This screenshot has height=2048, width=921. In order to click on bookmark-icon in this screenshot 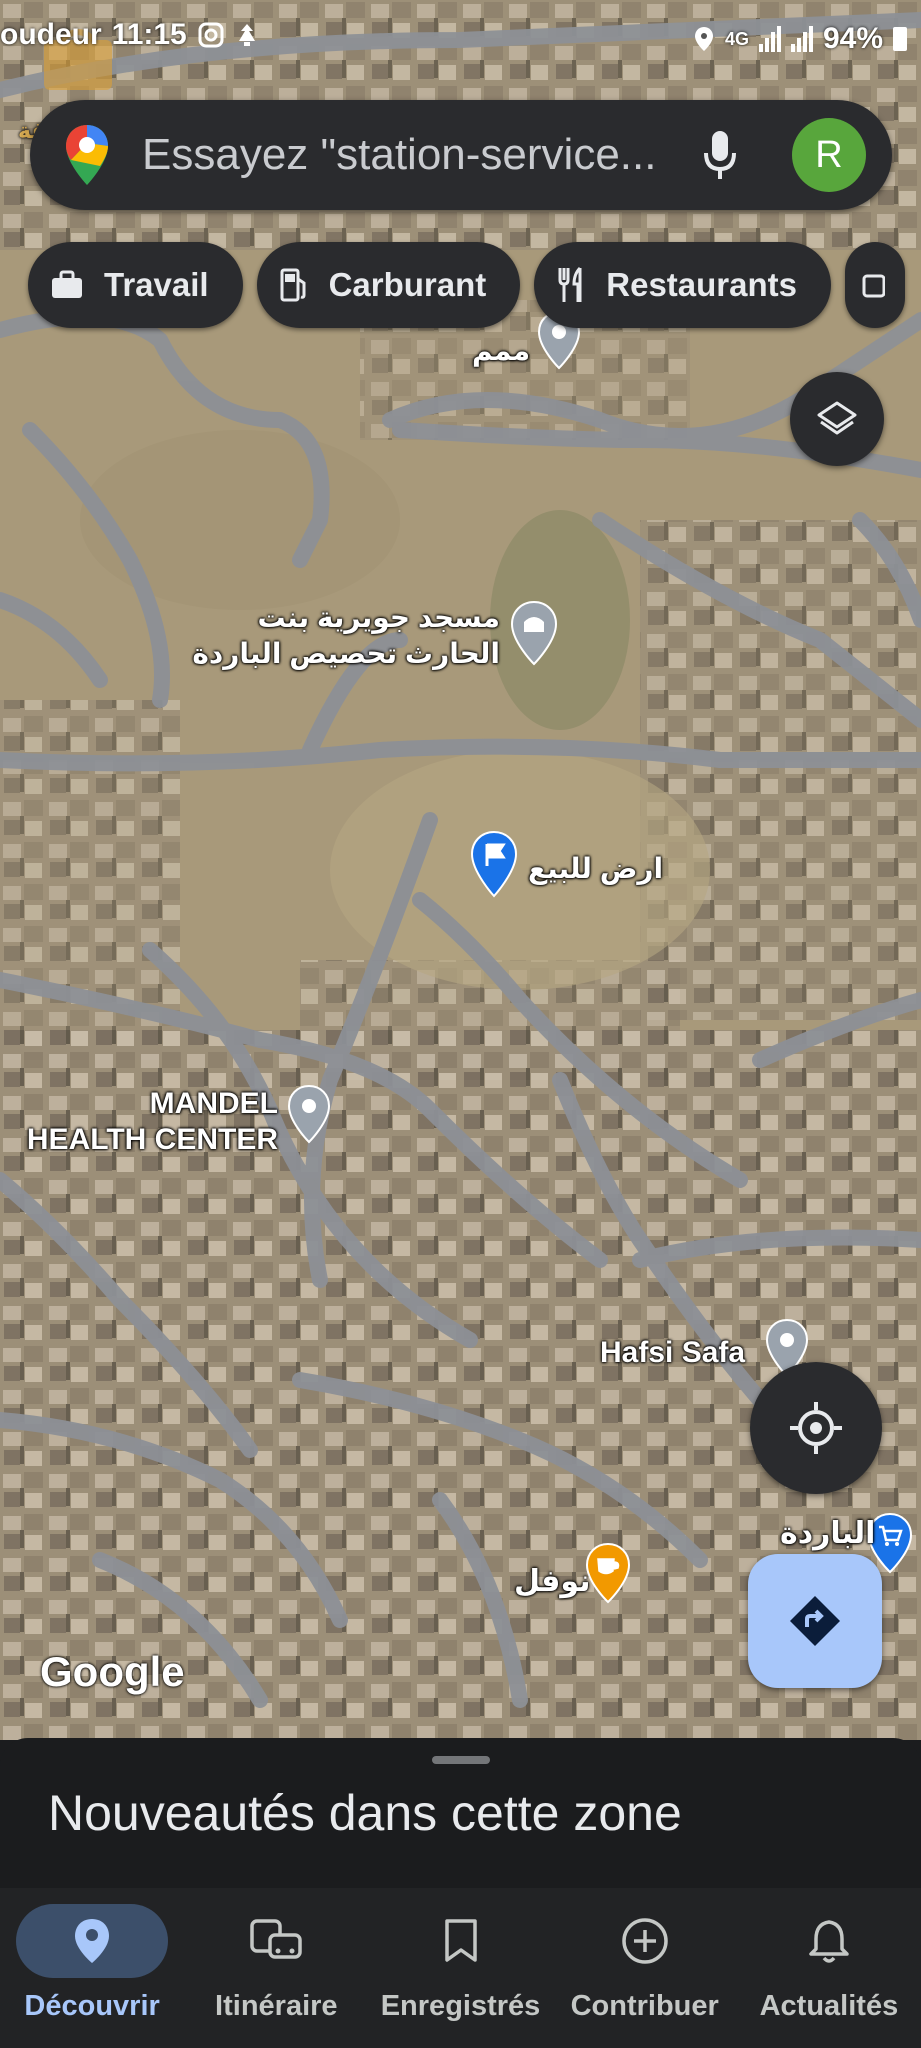, I will do `click(460, 1940)`.